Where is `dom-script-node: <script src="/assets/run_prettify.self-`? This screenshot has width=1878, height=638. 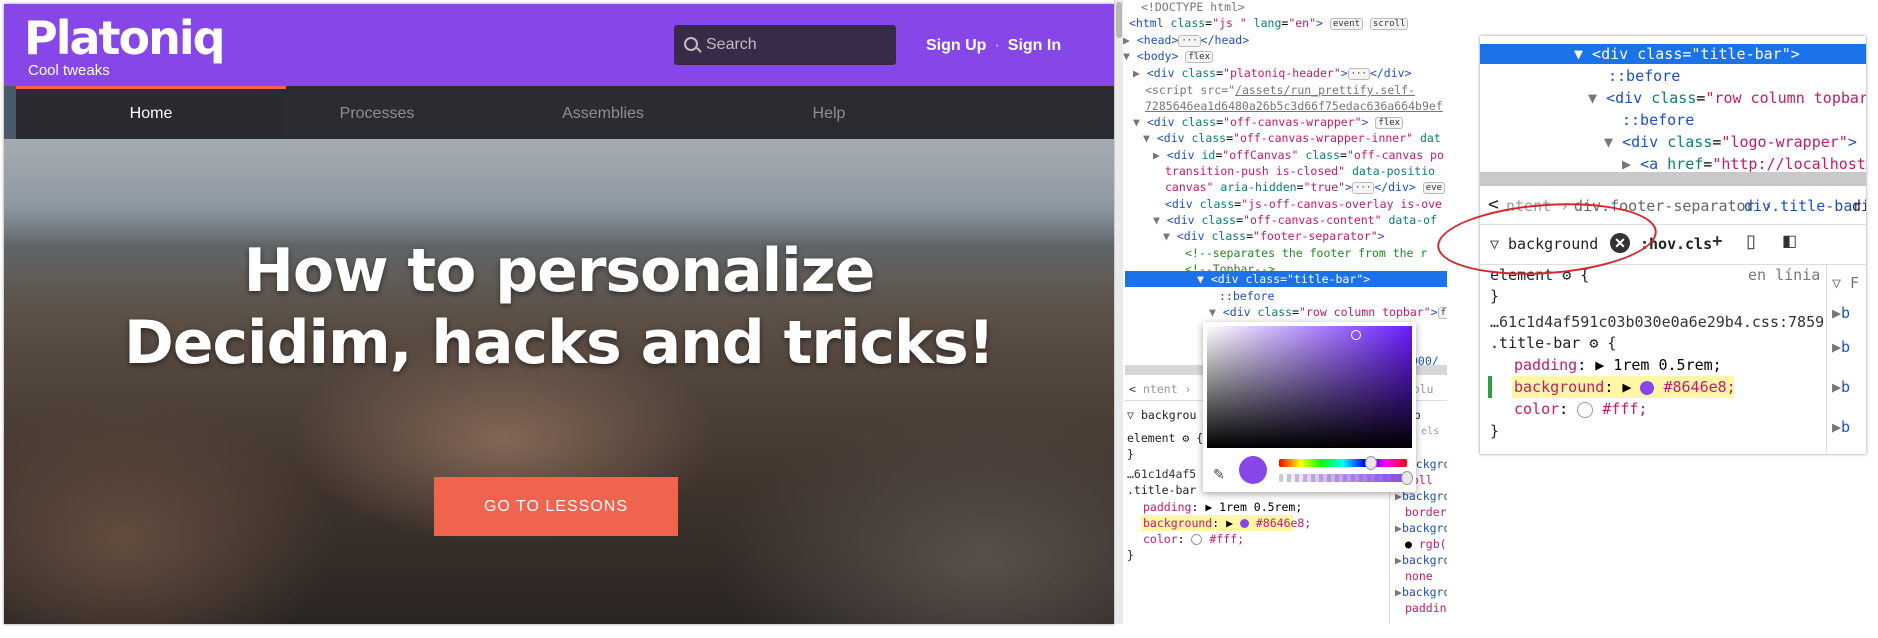
dom-script-node: <script src="/assets/run_prettify.self- is located at coordinates (1280, 90).